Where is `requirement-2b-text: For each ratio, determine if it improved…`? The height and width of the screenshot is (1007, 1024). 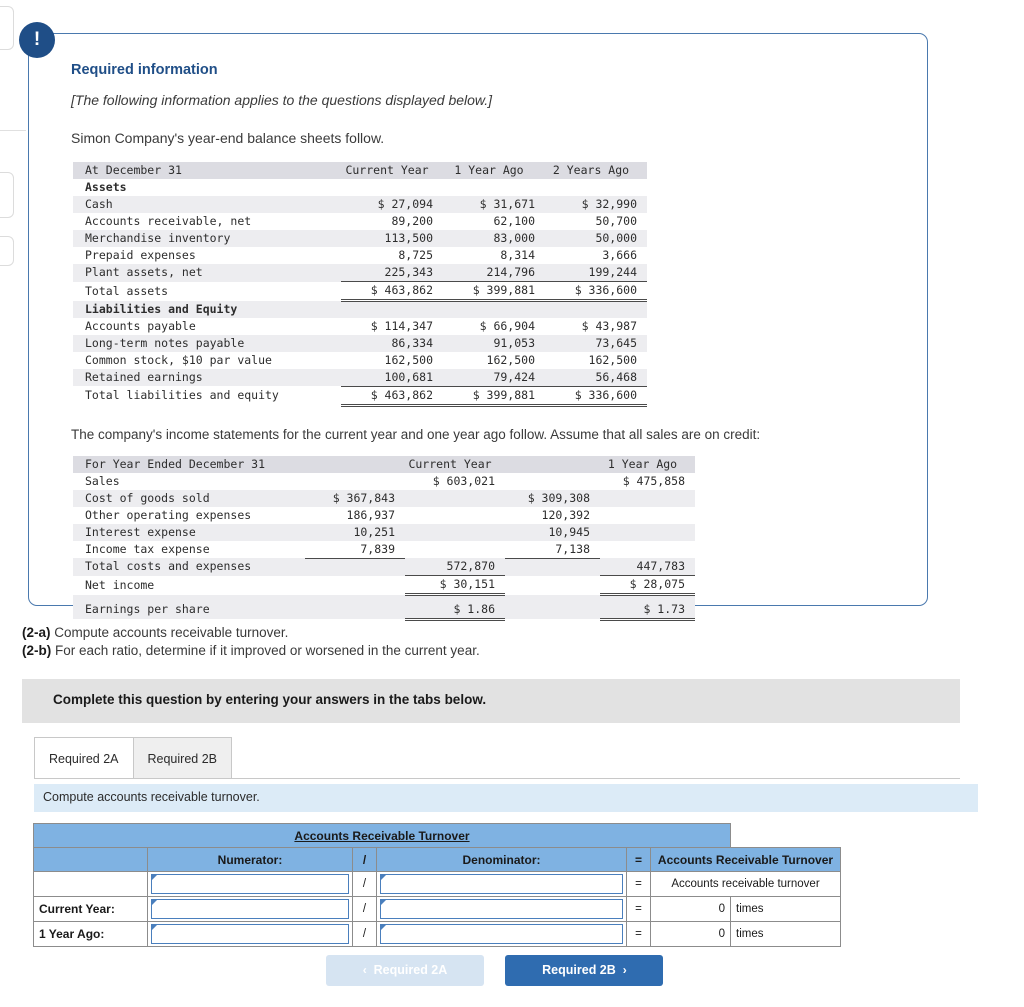
requirement-2b-text: For each ratio, determine if it improved… is located at coordinates (265, 650).